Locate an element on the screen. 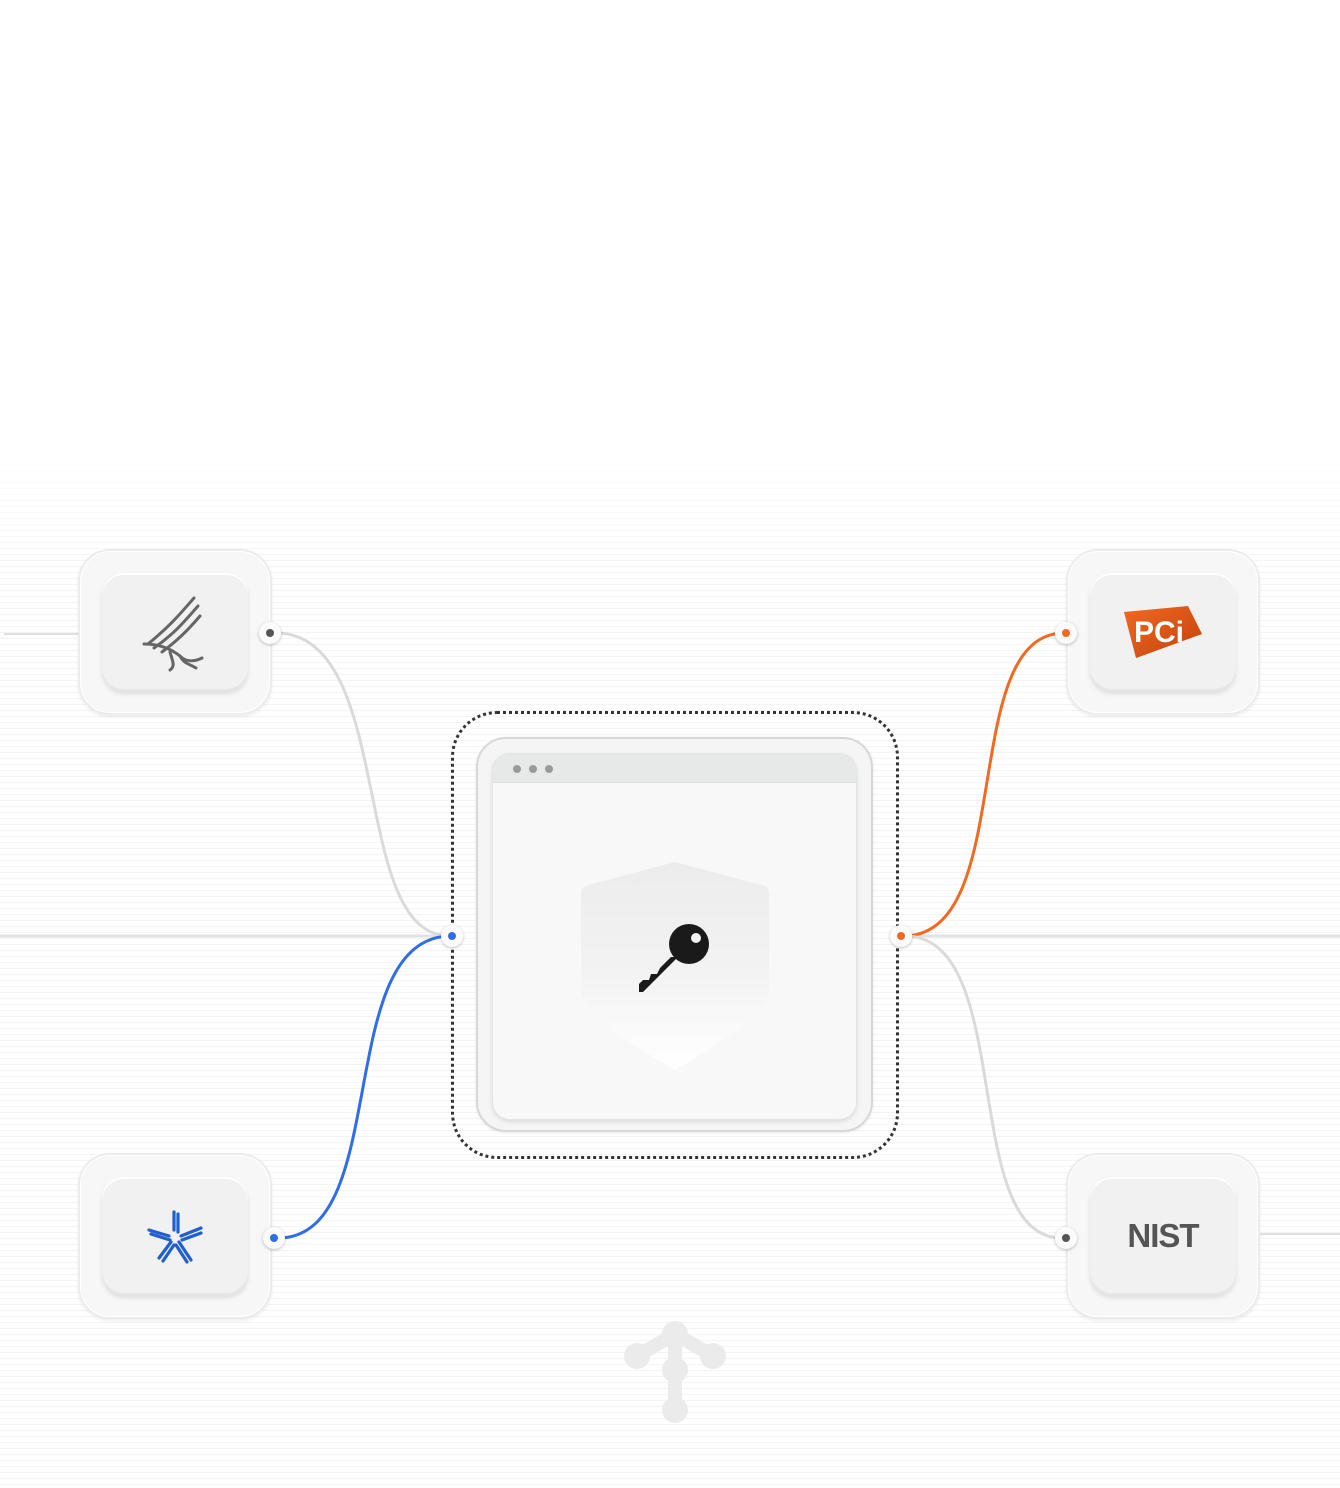 The image size is (1340, 1488). link-fedramp is located at coordinates (363, 1087).